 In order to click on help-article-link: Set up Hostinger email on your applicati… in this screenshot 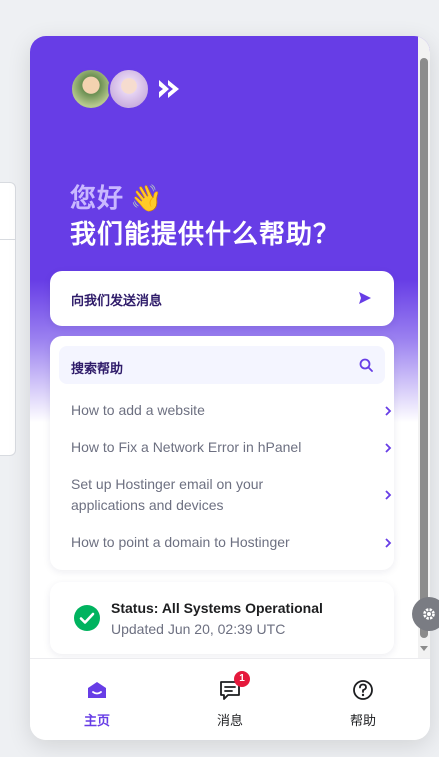, I will do `click(231, 495)`.